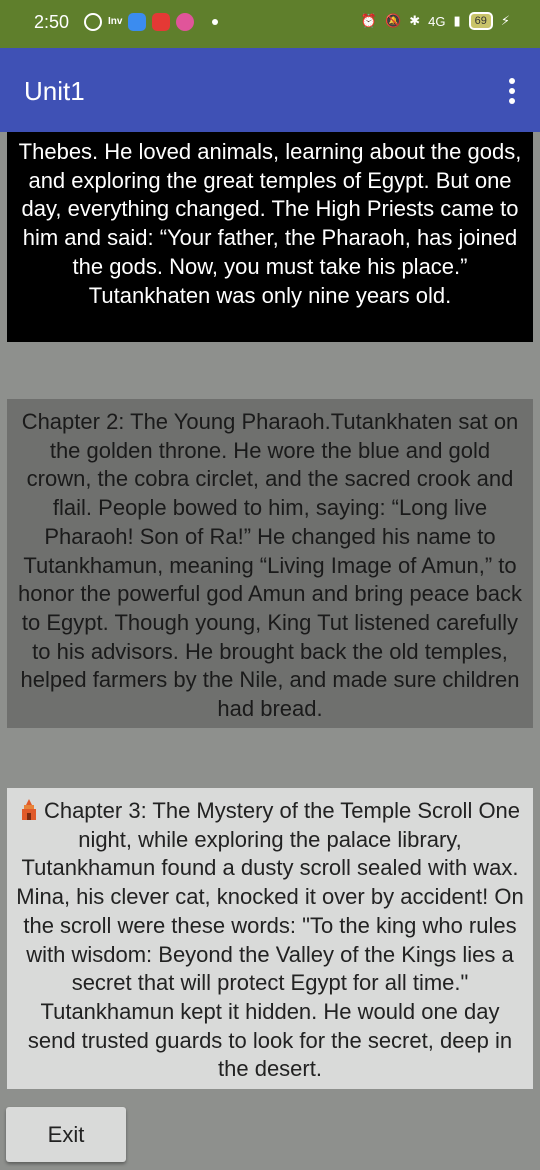  Describe the element at coordinates (54, 91) in the screenshot. I see `app-title: Unit1` at that location.